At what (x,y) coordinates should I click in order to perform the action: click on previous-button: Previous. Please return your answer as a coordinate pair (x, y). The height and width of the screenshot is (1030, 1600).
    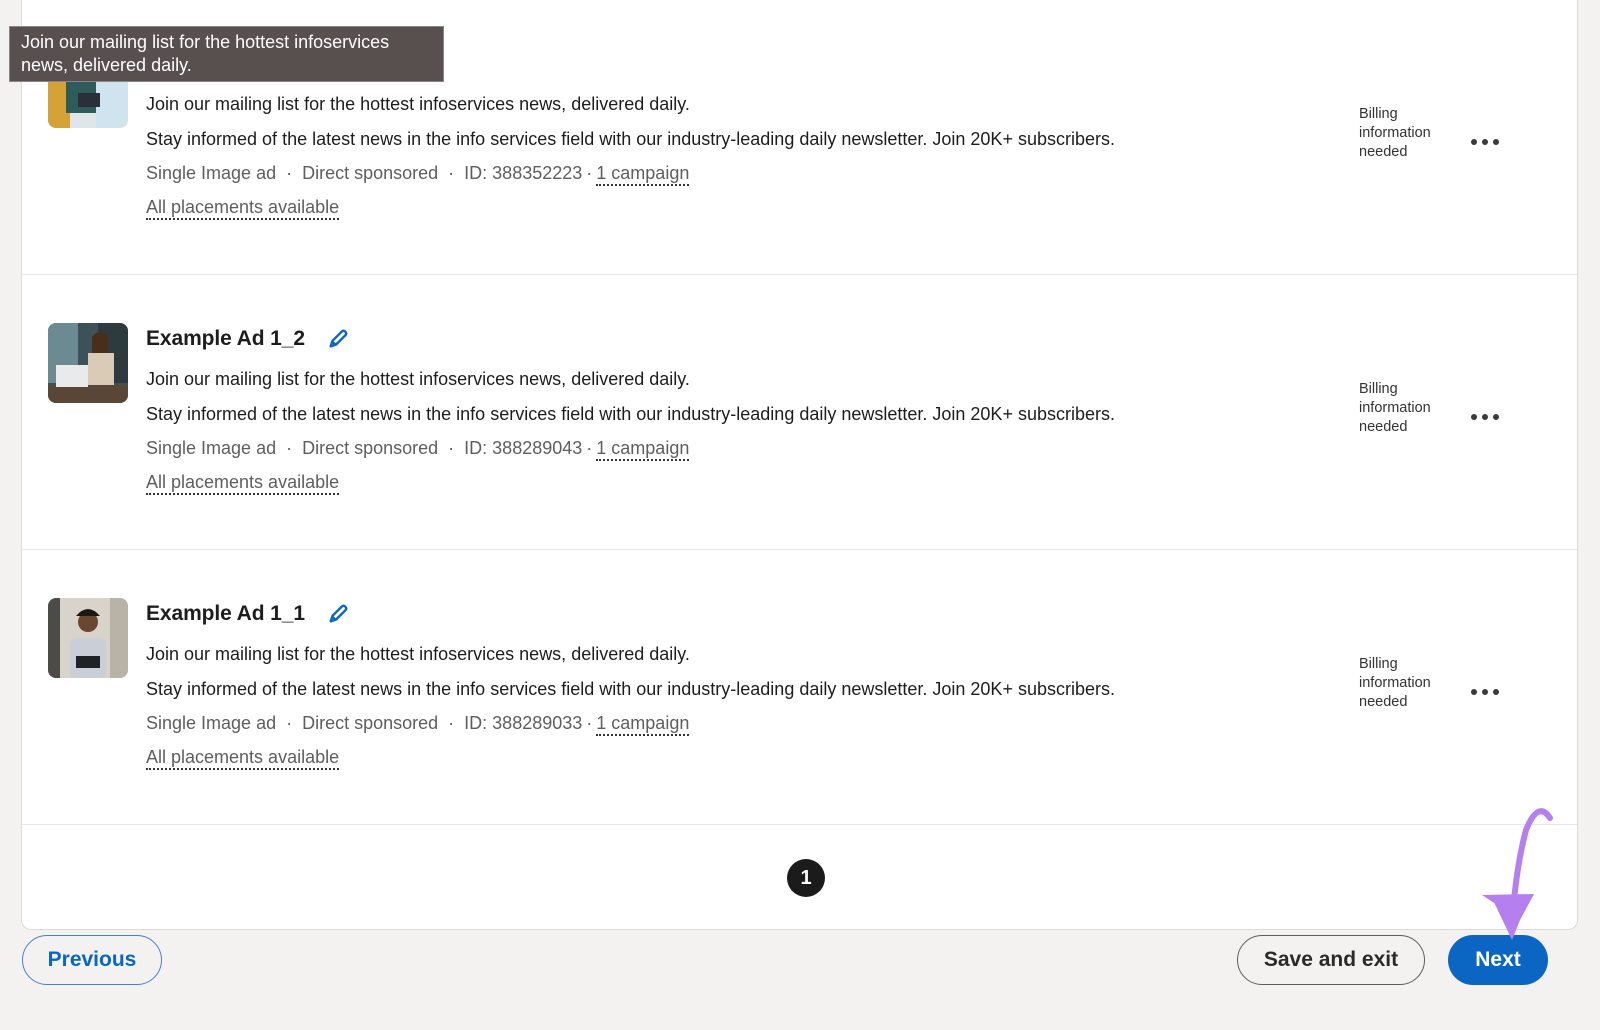
    Looking at the image, I should click on (92, 960).